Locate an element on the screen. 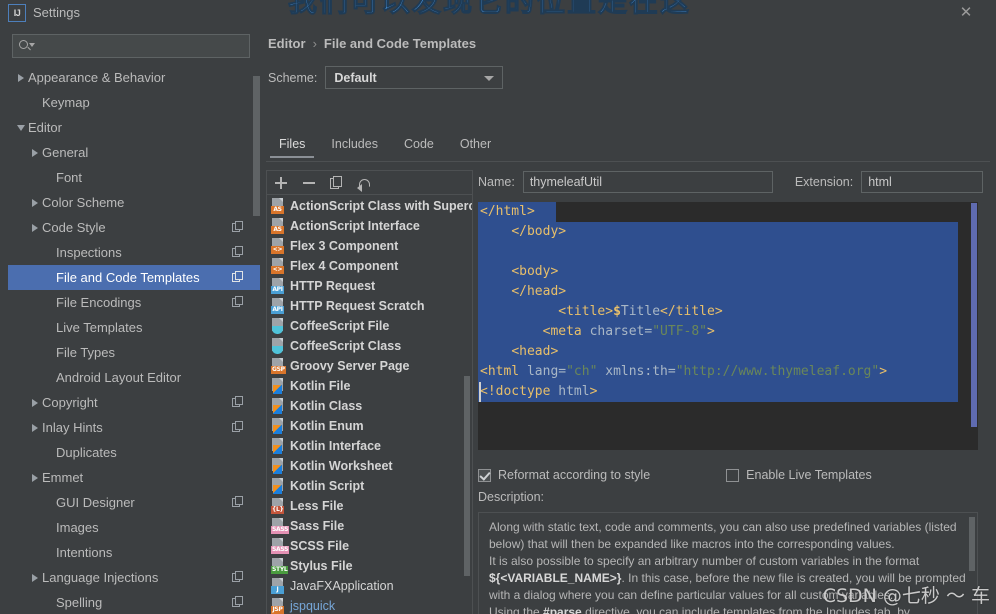  template-list-item: API HTTP Request is located at coordinates (369, 286).